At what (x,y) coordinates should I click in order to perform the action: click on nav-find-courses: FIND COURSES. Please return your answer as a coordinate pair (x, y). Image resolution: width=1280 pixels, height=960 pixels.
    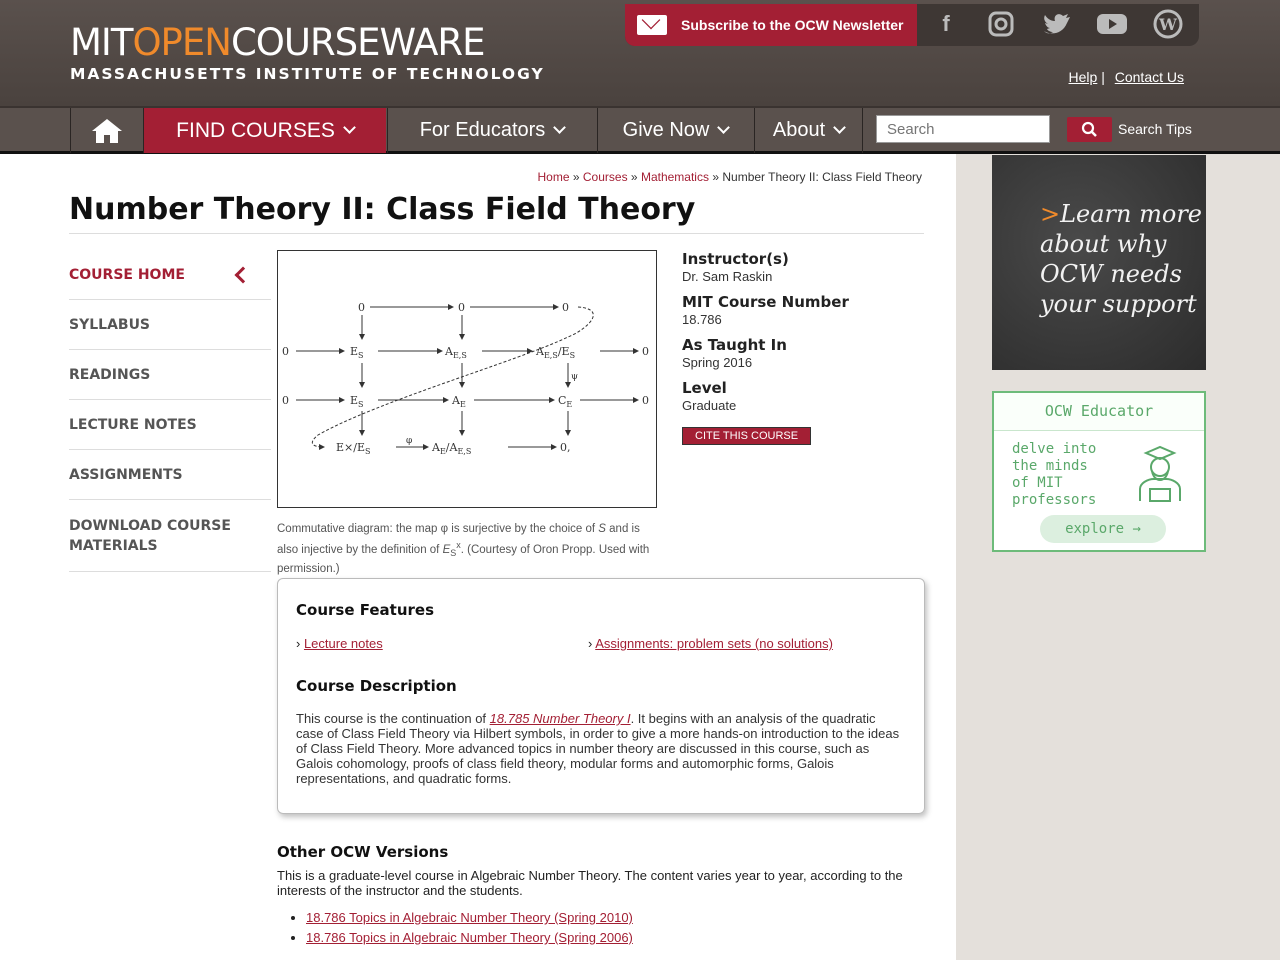
    Looking at the image, I should click on (264, 130).